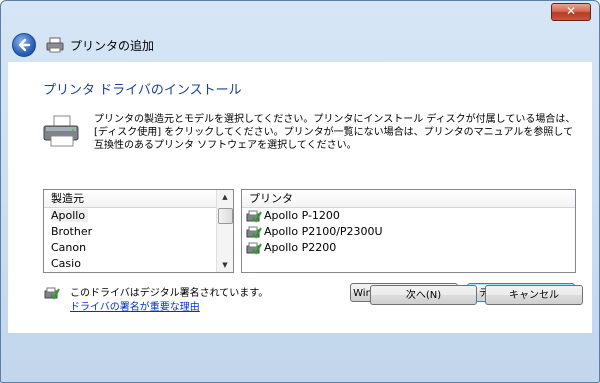 This screenshot has height=383, width=600. Describe the element at coordinates (138, 264) in the screenshot. I see `list-item: Casio` at that location.